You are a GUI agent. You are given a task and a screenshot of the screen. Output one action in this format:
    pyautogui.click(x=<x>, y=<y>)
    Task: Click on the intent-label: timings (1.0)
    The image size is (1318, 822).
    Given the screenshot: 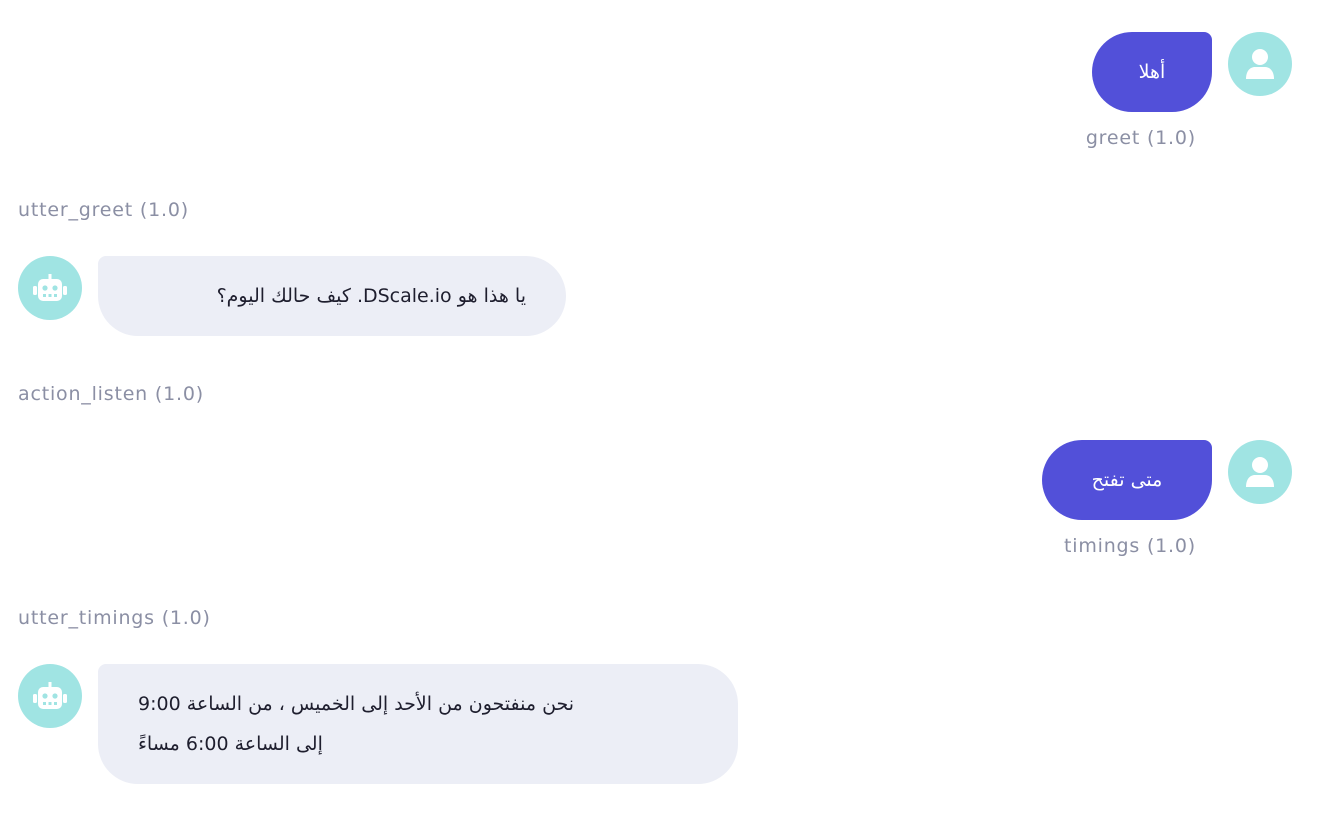 What is the action you would take?
    pyautogui.click(x=1130, y=546)
    